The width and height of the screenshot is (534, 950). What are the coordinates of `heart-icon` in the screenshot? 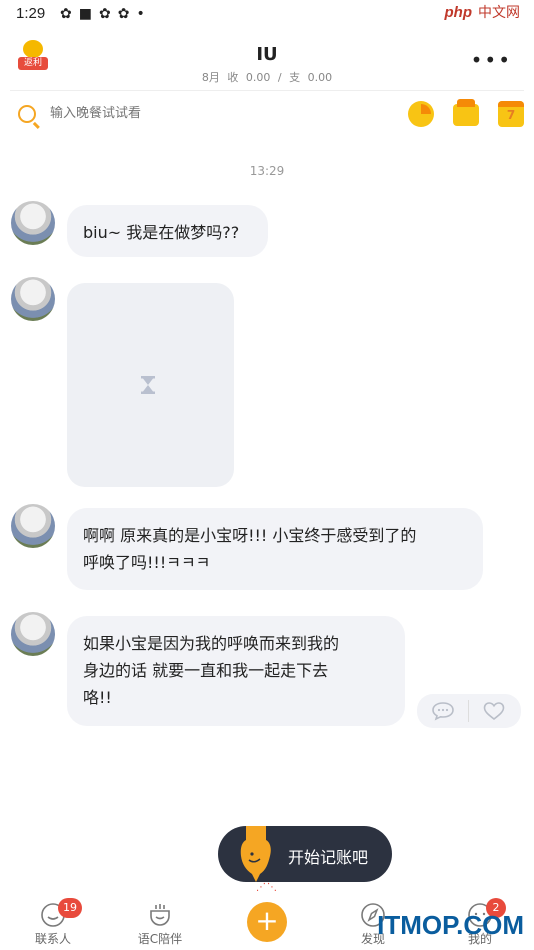 It's located at (494, 711).